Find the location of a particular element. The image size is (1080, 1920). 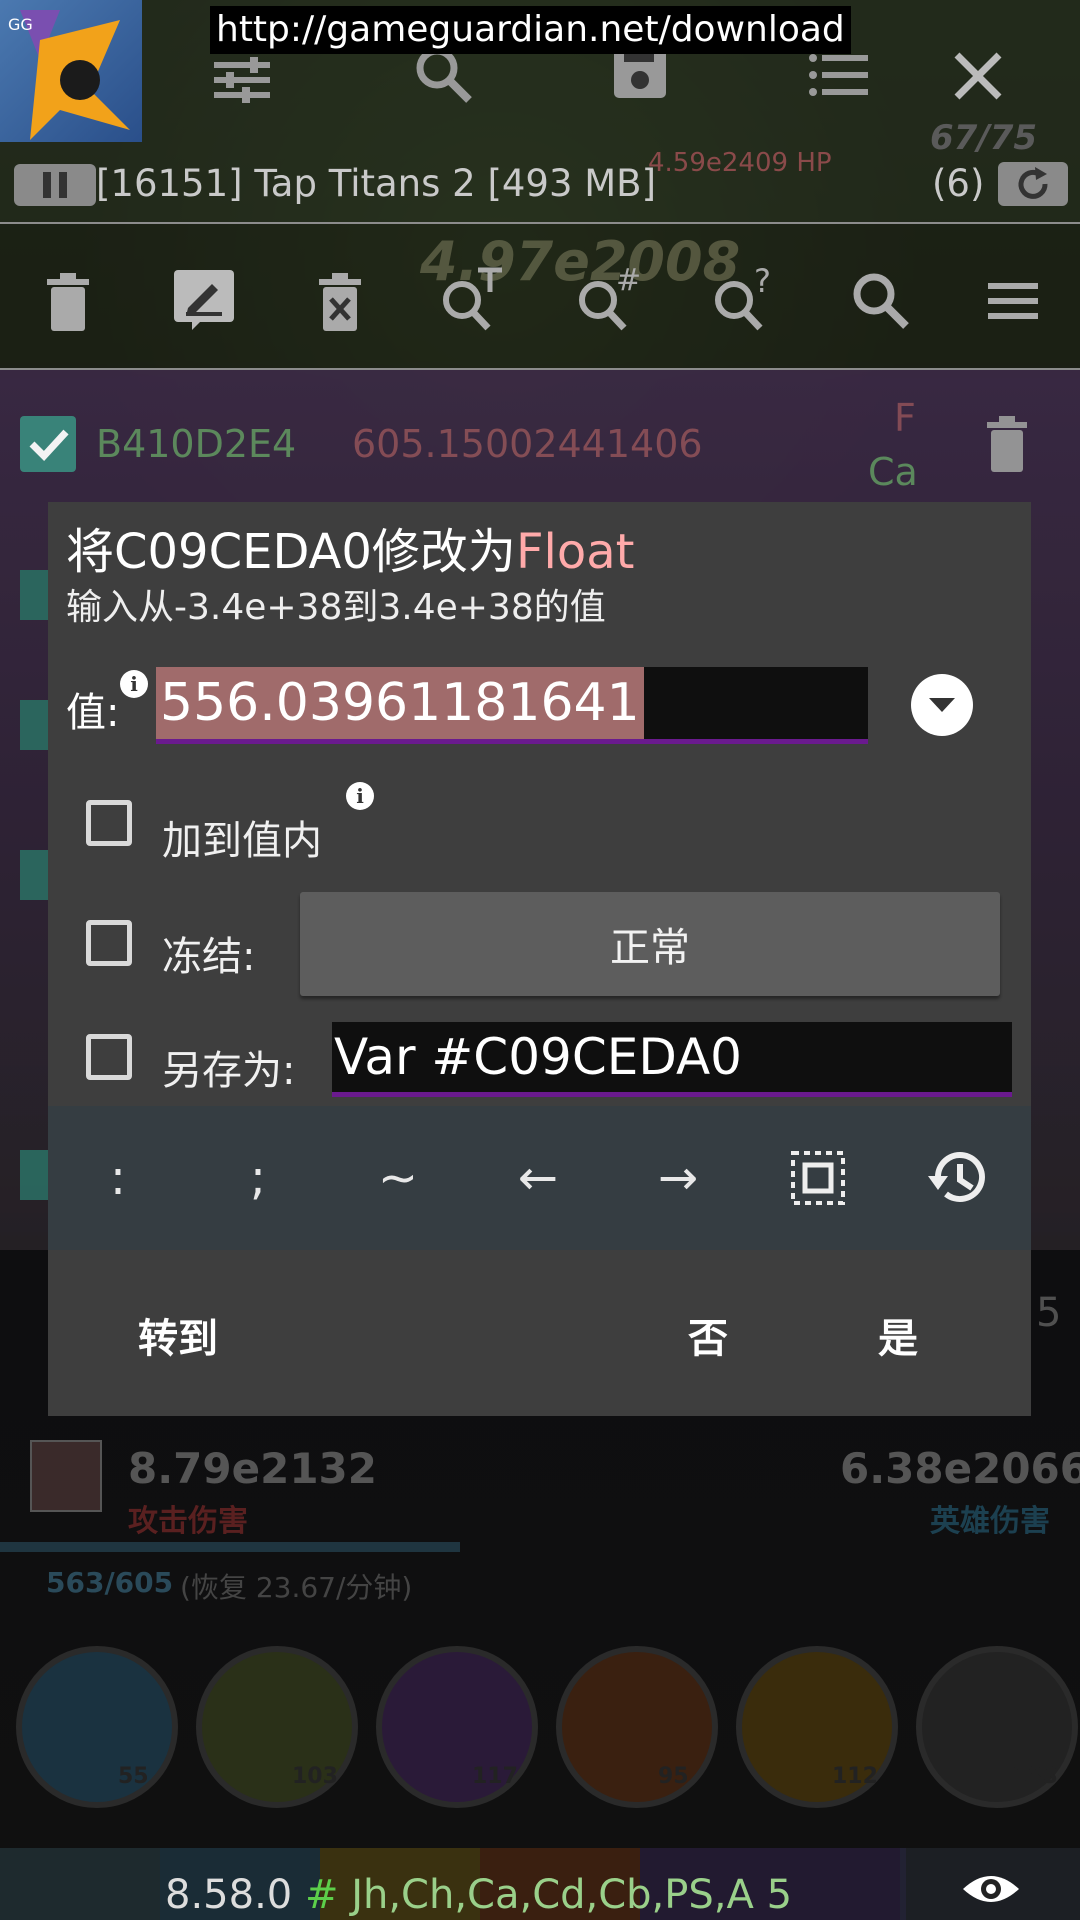

key-left-arrow: ← is located at coordinates (538, 1178).